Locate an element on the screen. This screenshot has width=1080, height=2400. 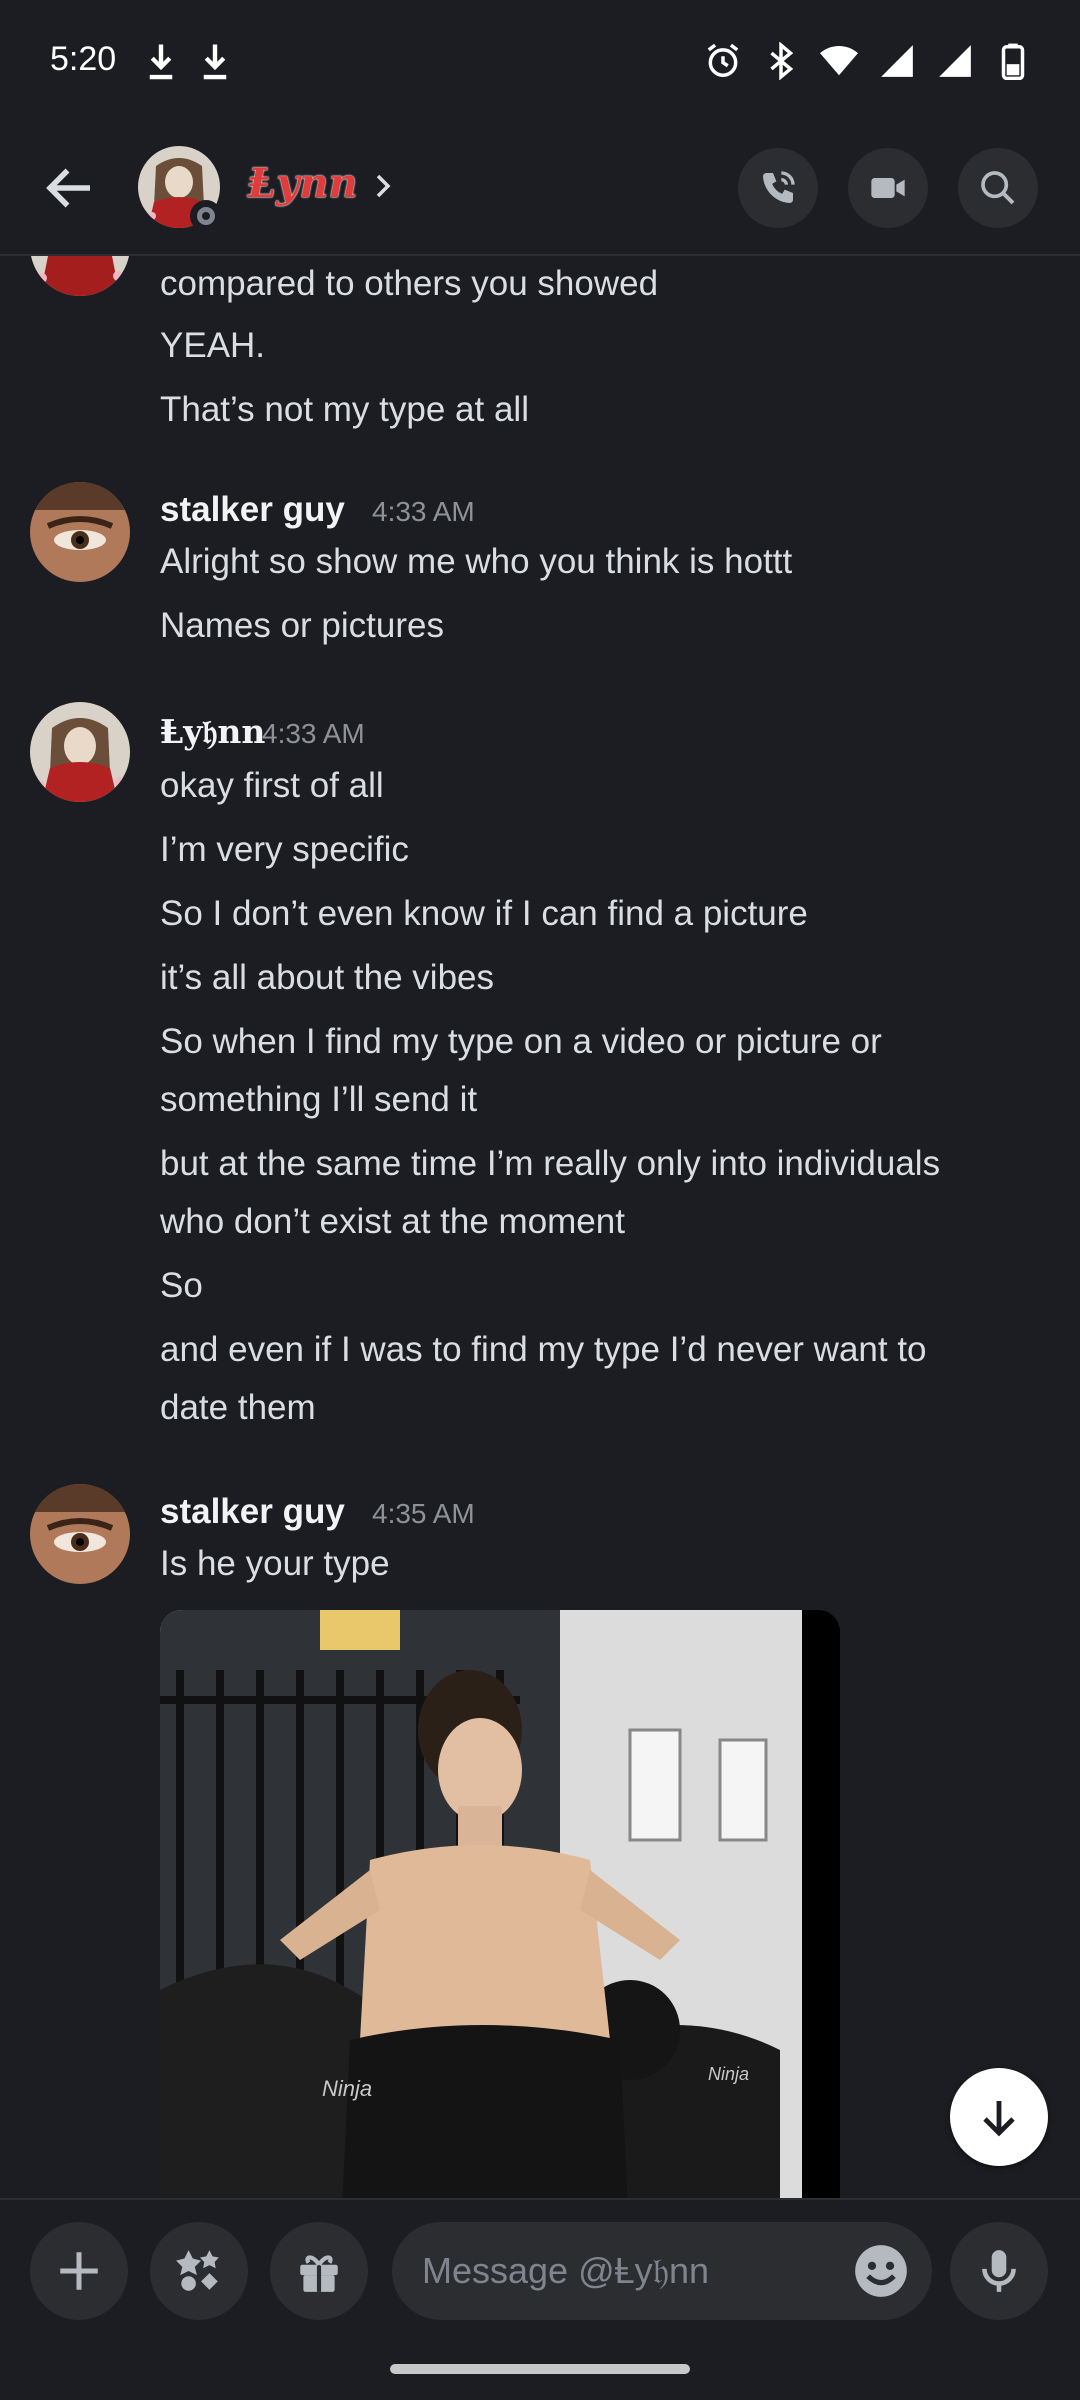
status-icons is located at coordinates (868, 61).